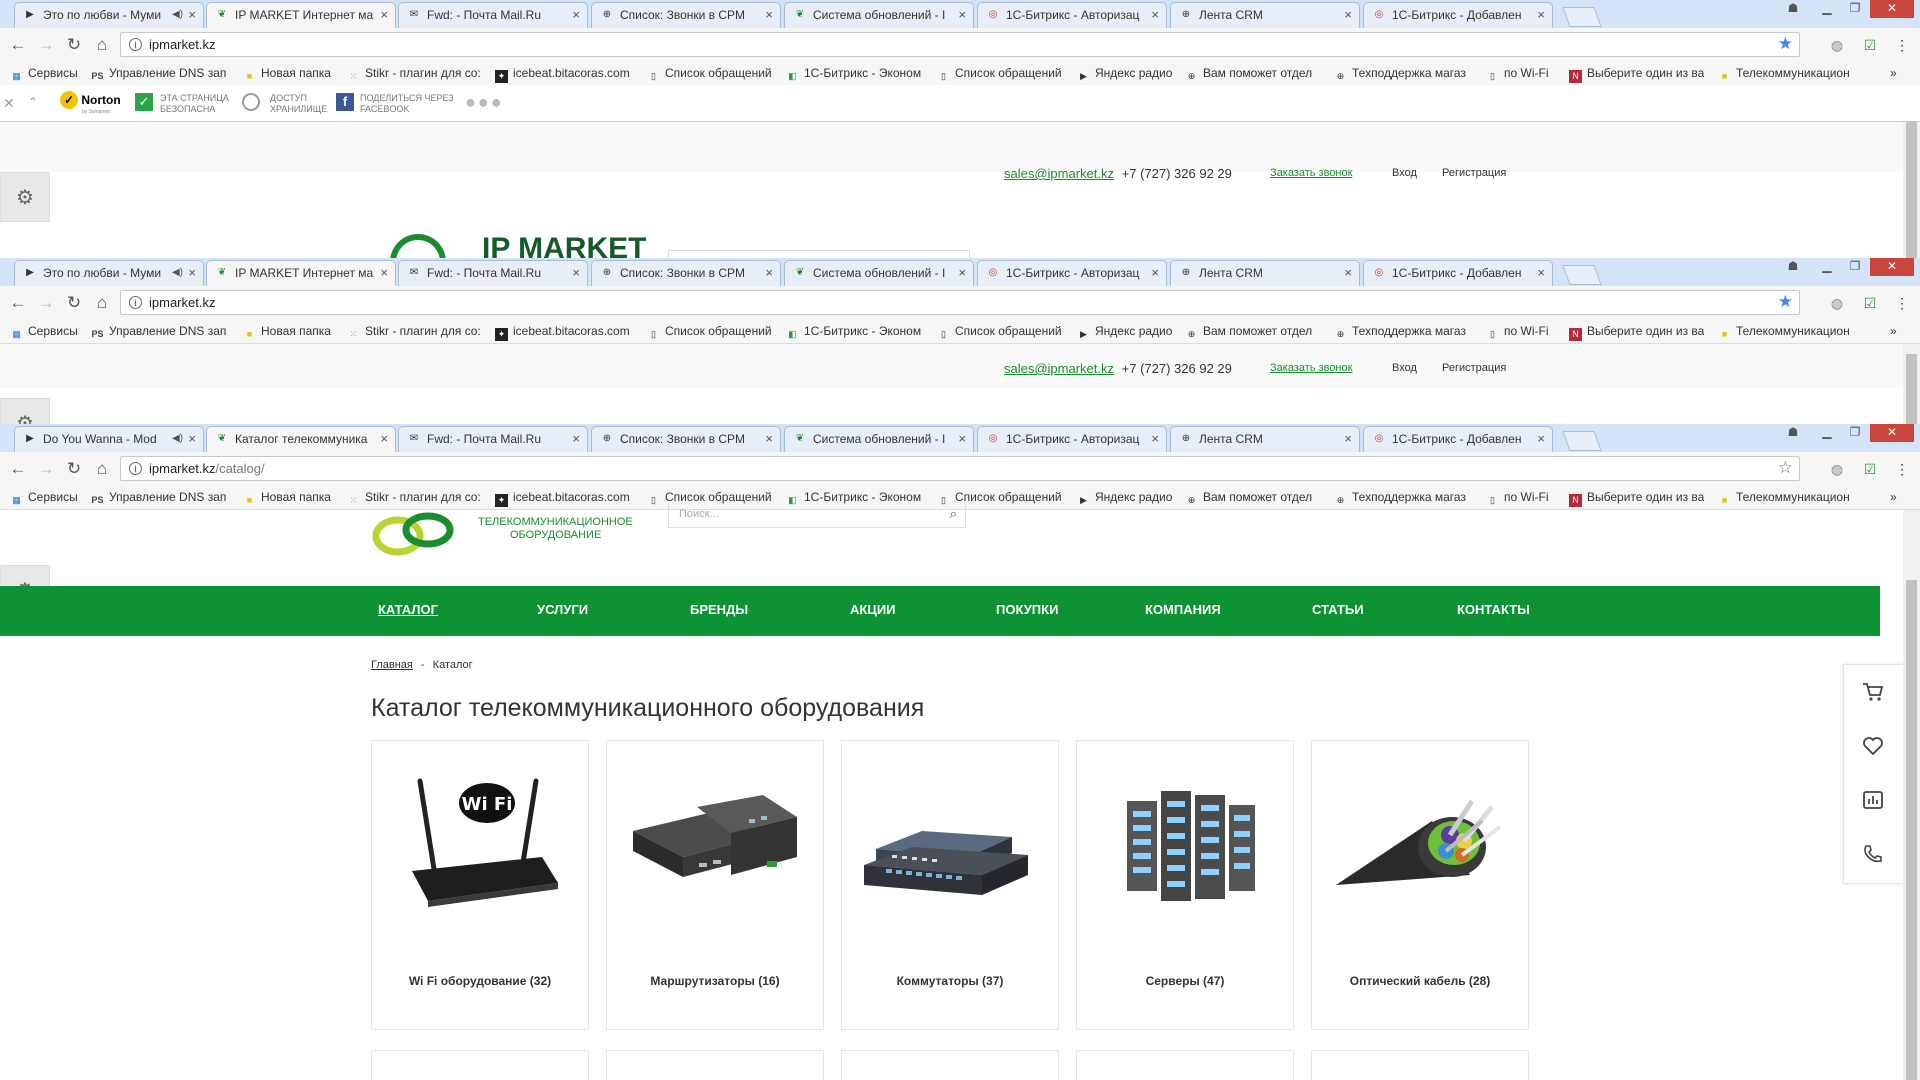 This screenshot has width=1920, height=1080. I want to click on logo-text: IP MARKET, so click(564, 245).